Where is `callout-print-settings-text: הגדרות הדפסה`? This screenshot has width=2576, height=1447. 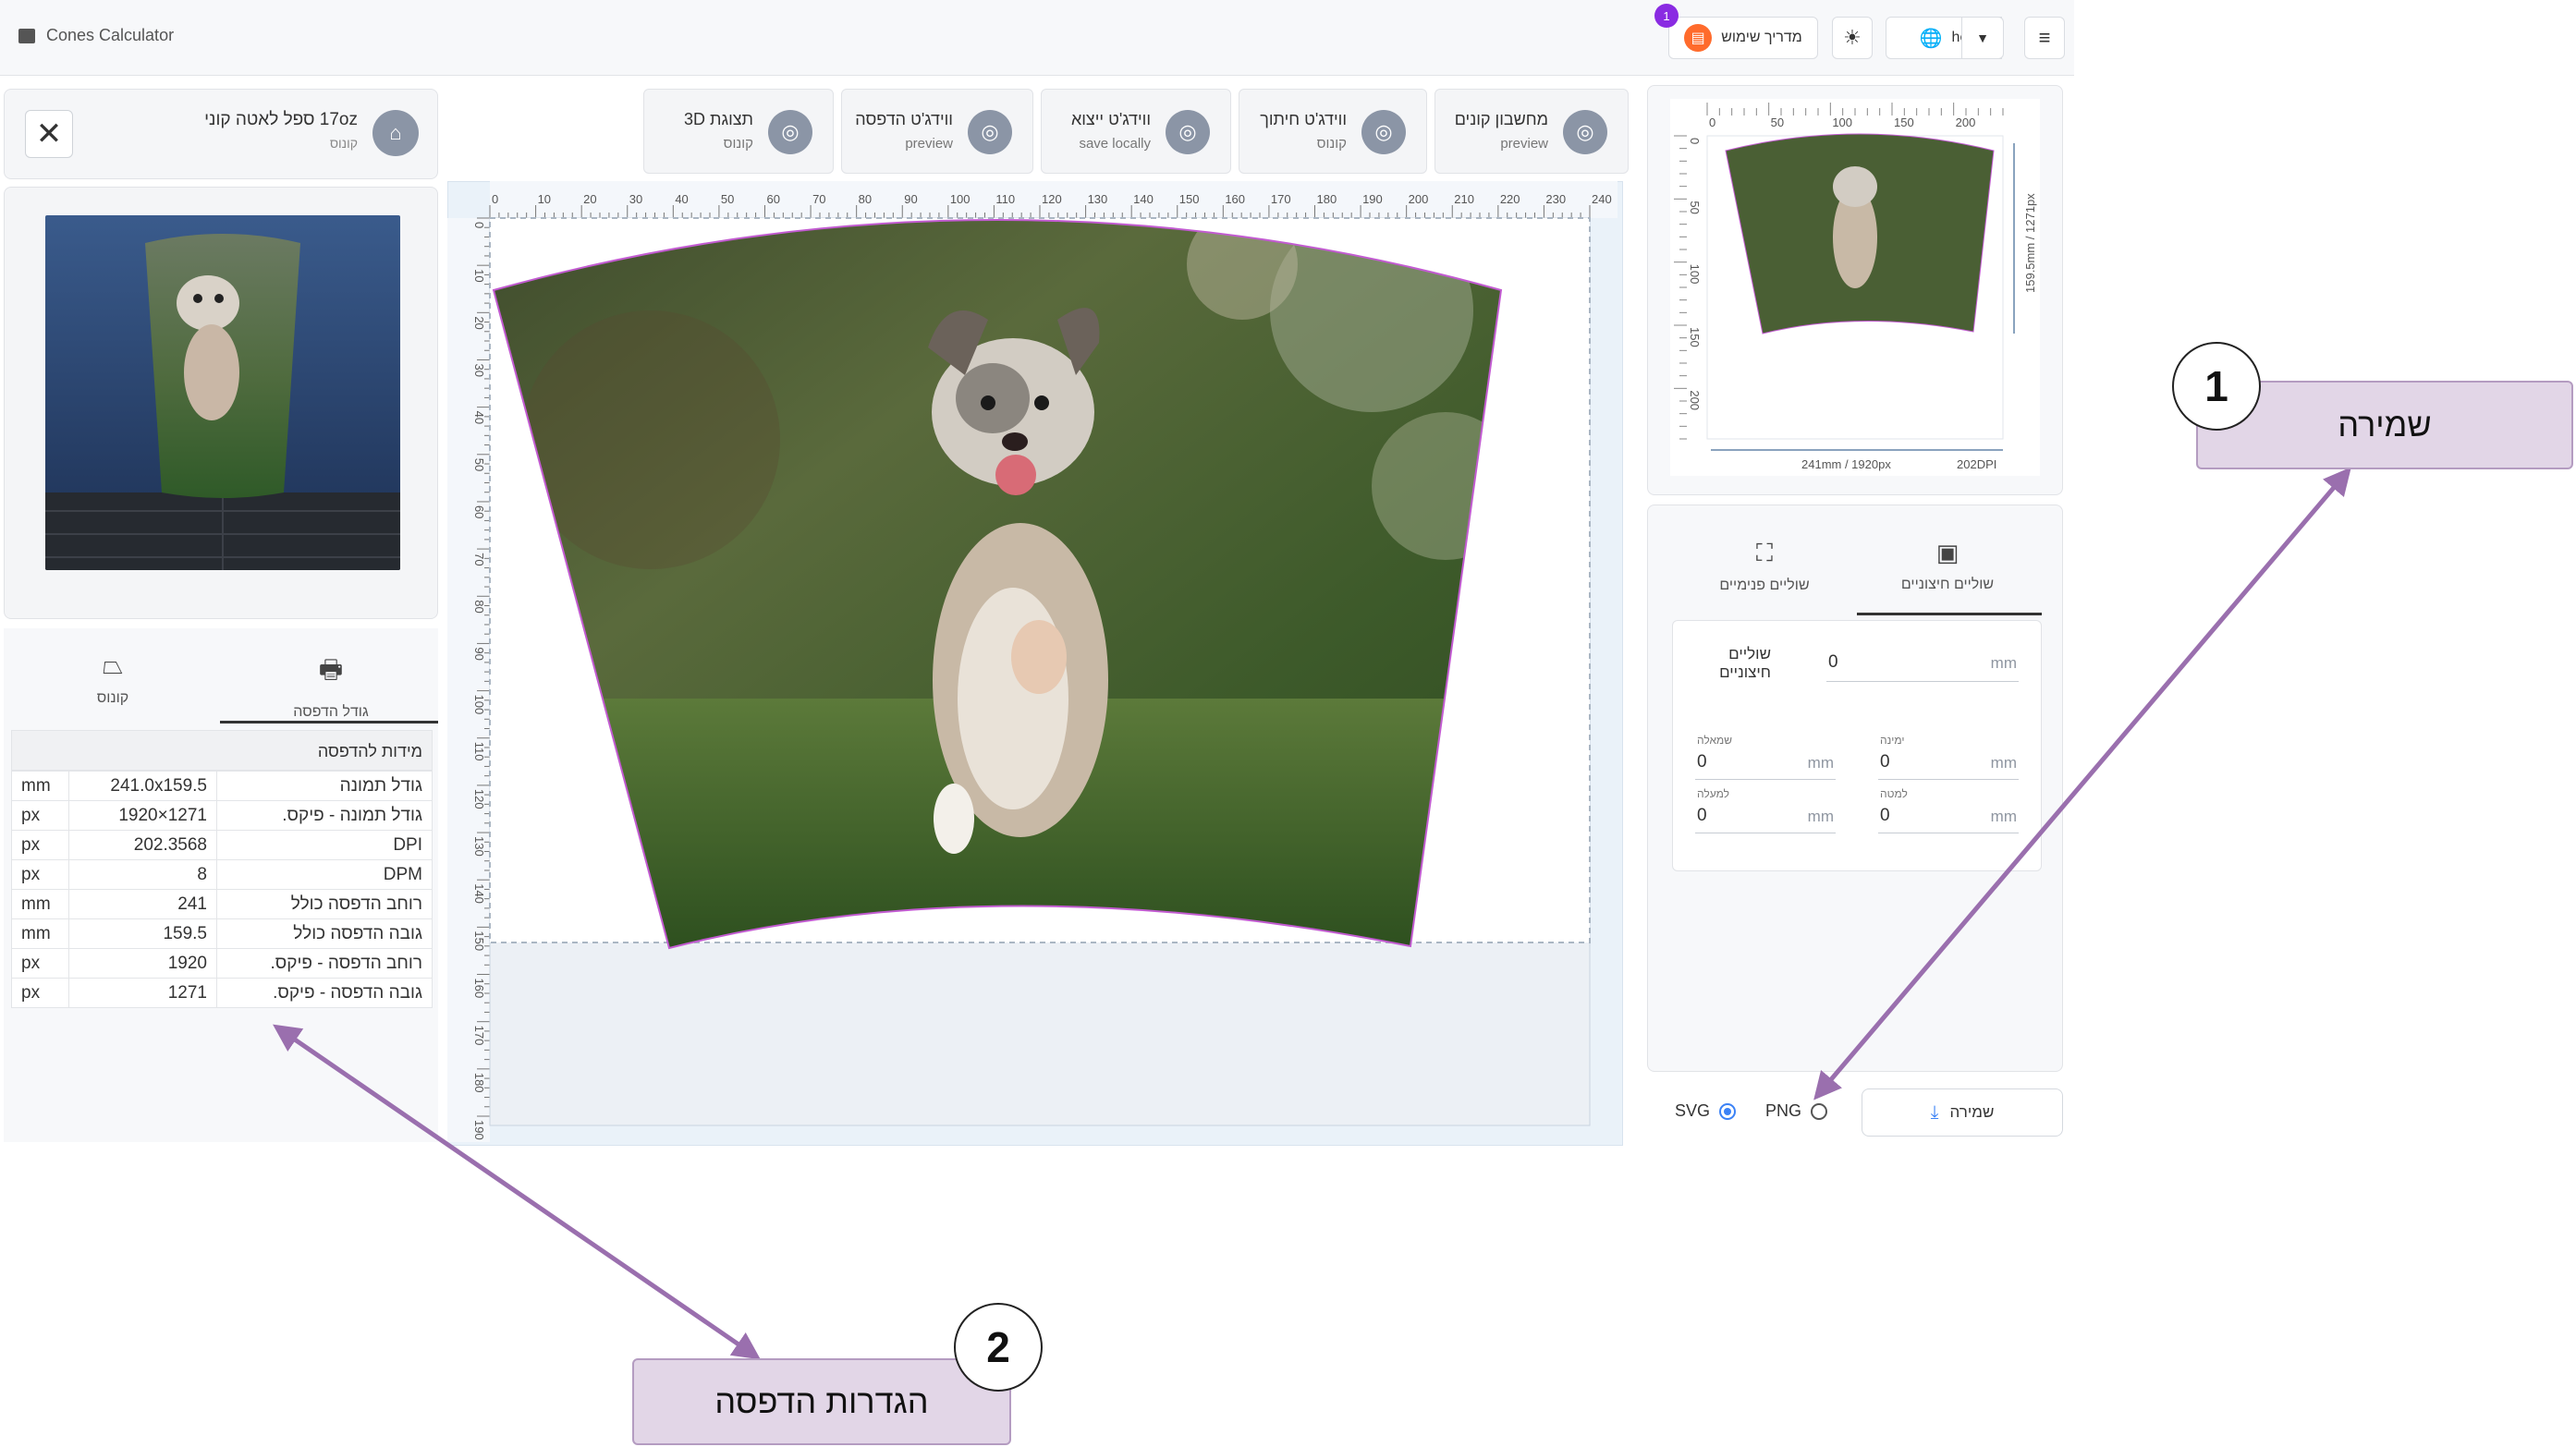
callout-print-settings-text: הגדרות הדפסה is located at coordinates (821, 1401).